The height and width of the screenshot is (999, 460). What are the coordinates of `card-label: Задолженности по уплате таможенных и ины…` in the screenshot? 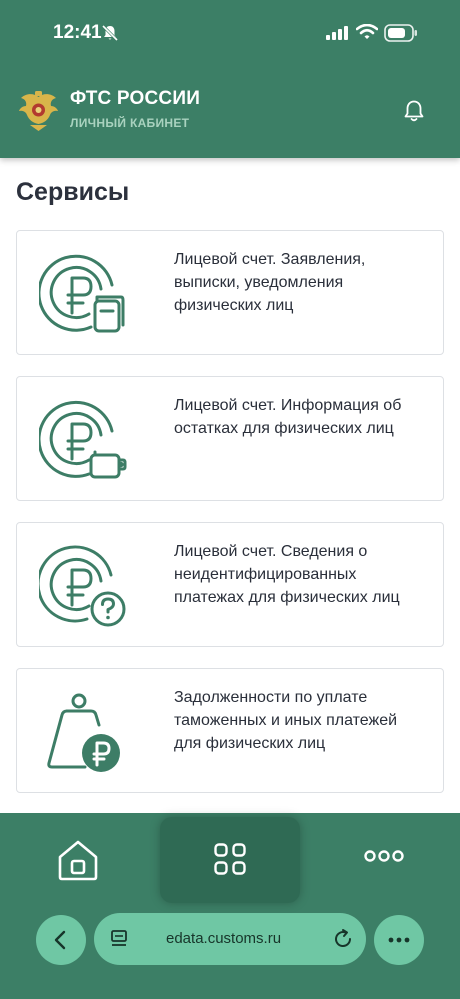 It's located at (286, 720).